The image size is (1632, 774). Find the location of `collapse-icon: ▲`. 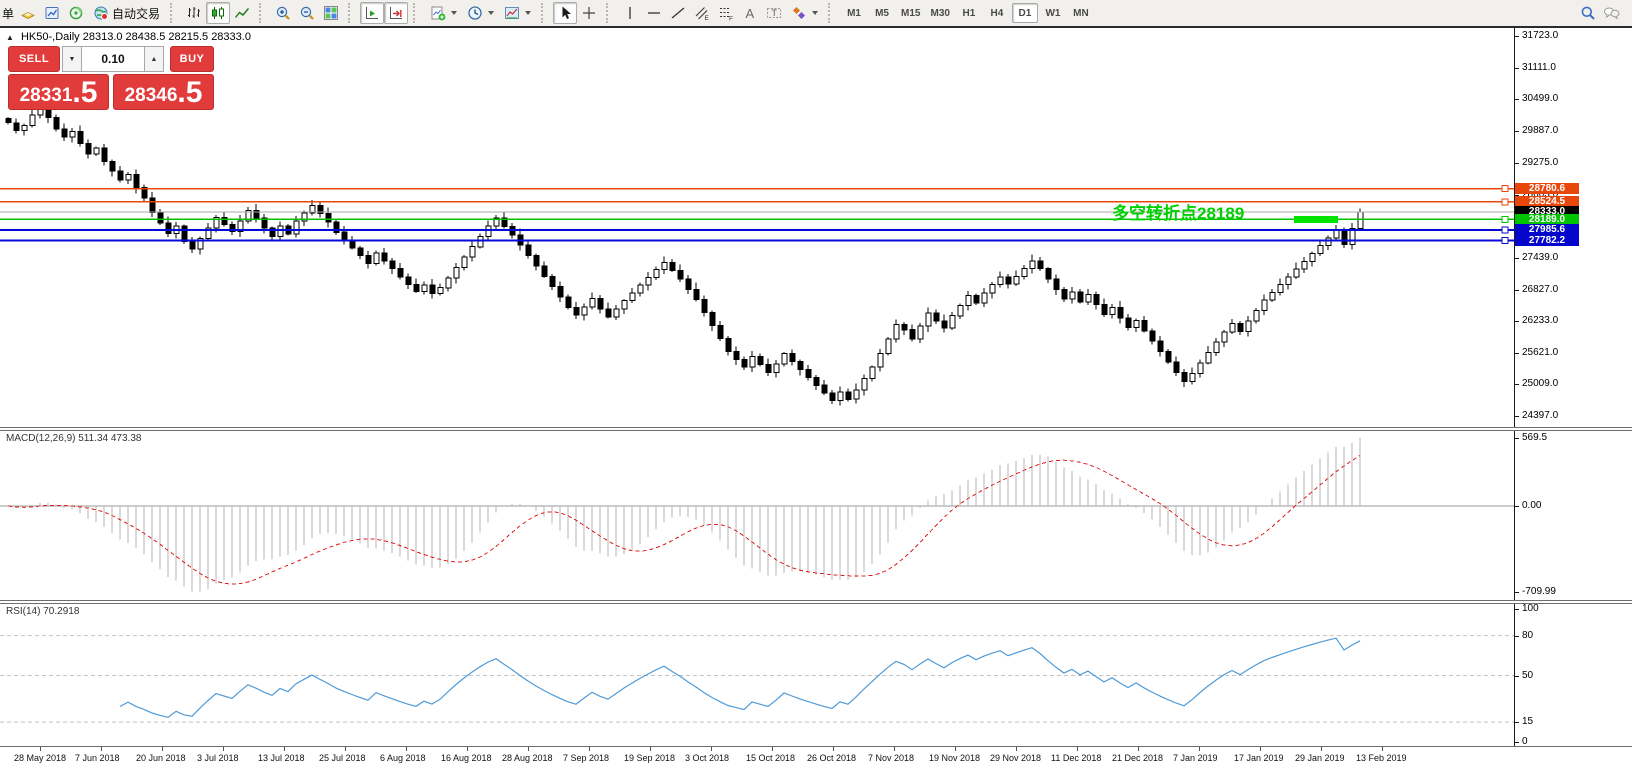

collapse-icon: ▲ is located at coordinates (10, 37).